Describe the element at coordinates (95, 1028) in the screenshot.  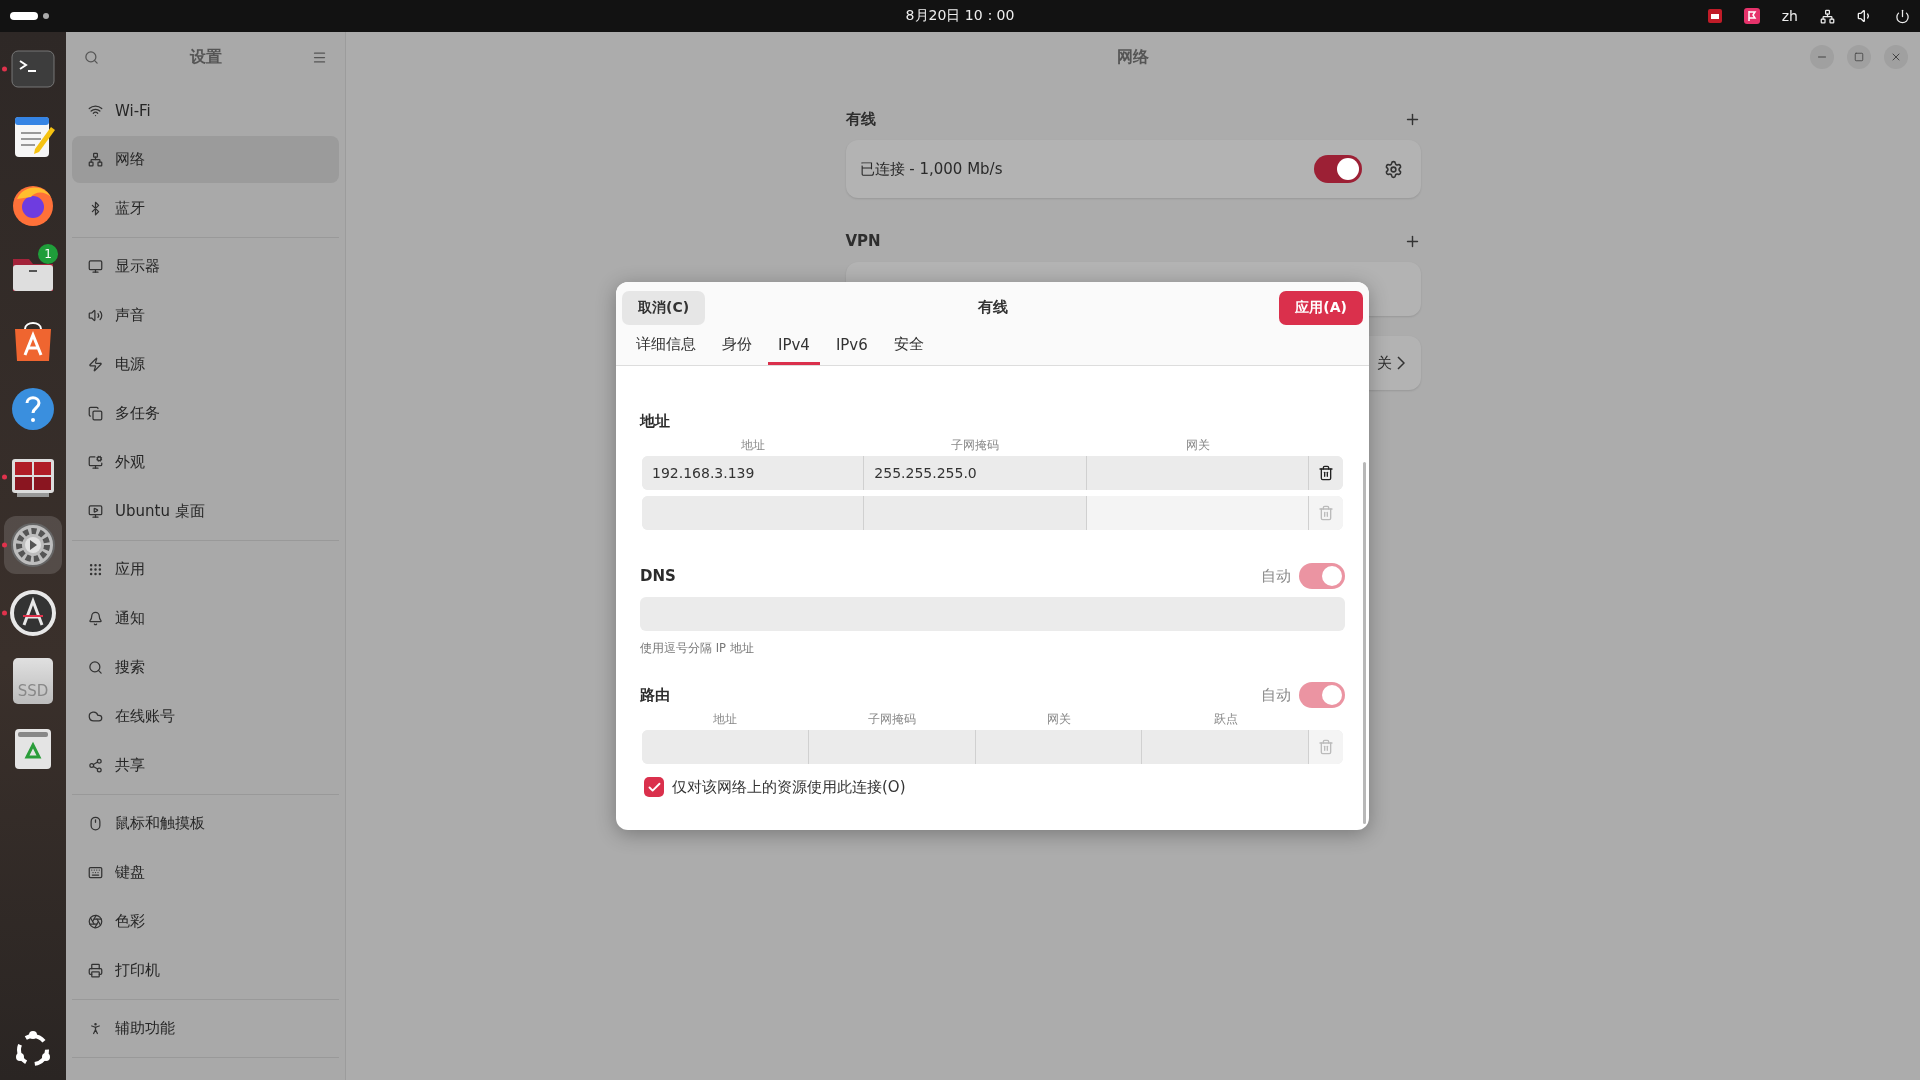
I see `access-icon` at that location.